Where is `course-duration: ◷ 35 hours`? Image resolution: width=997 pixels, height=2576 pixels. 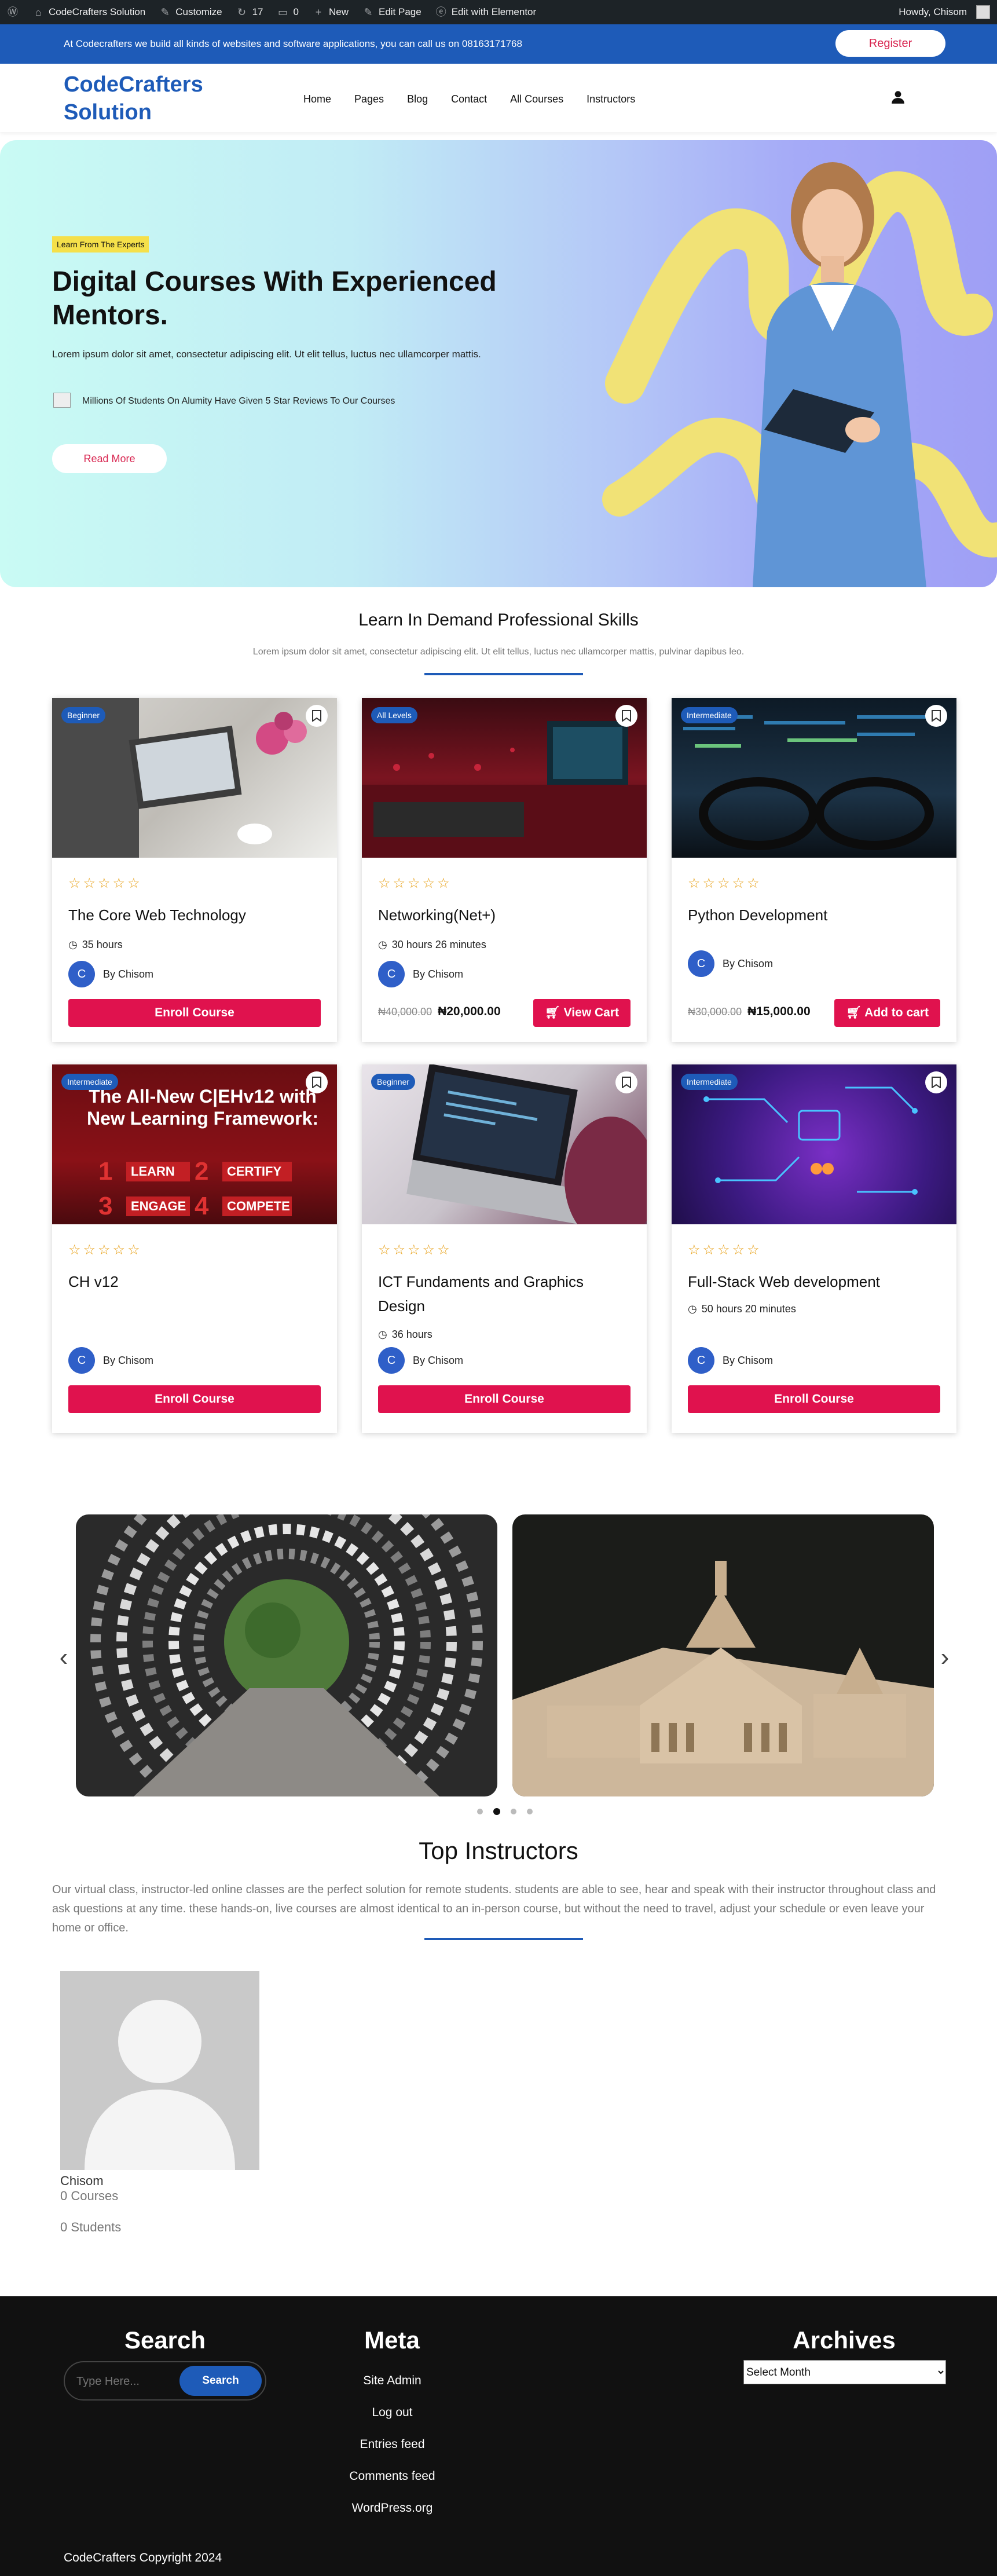 course-duration: ◷ 35 hours is located at coordinates (95, 944).